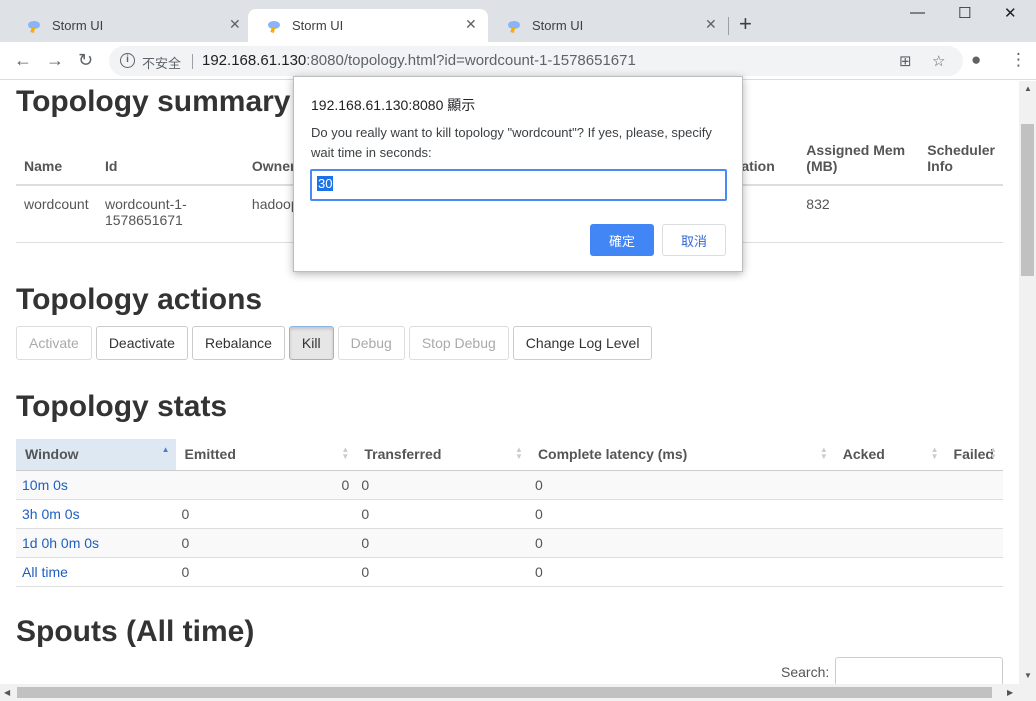 This screenshot has height=701, width=1036. I want to click on new-tab-button: +, so click(745, 24).